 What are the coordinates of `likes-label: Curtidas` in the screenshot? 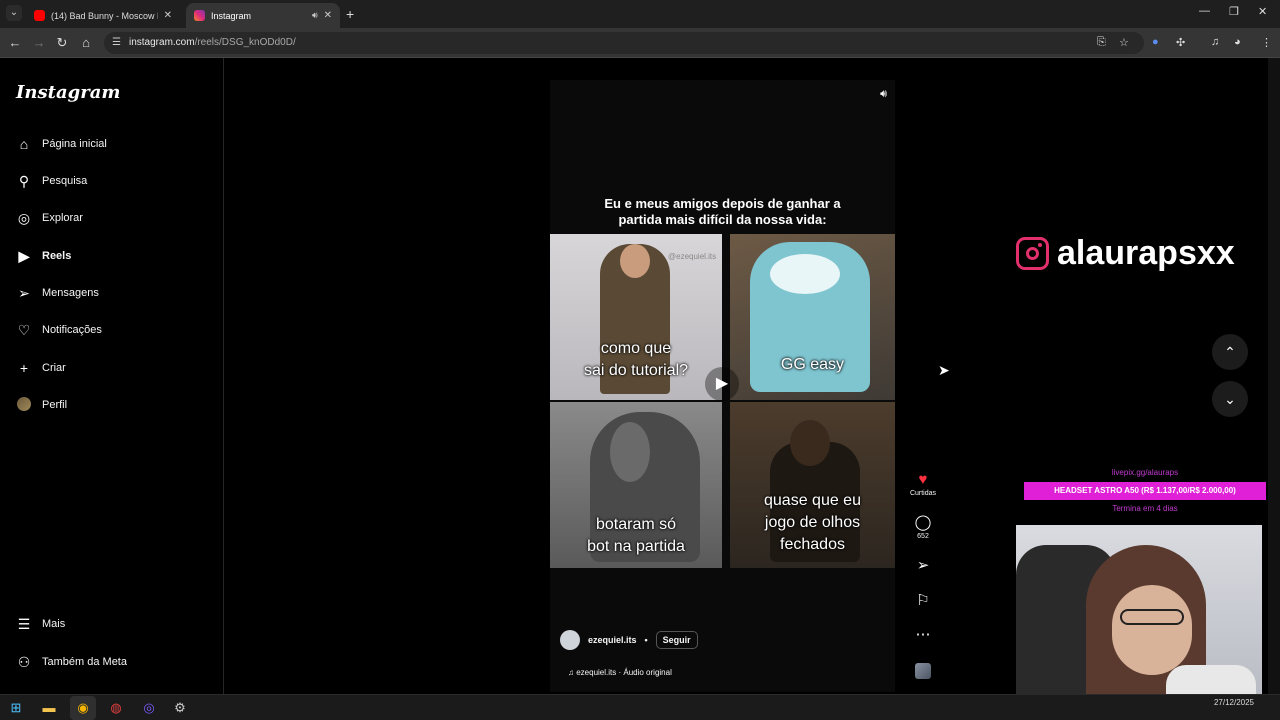 It's located at (923, 493).